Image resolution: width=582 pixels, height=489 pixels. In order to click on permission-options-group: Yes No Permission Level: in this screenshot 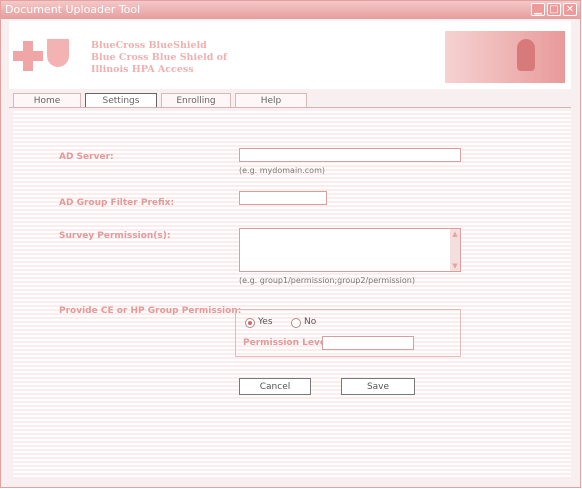, I will do `click(348, 333)`.